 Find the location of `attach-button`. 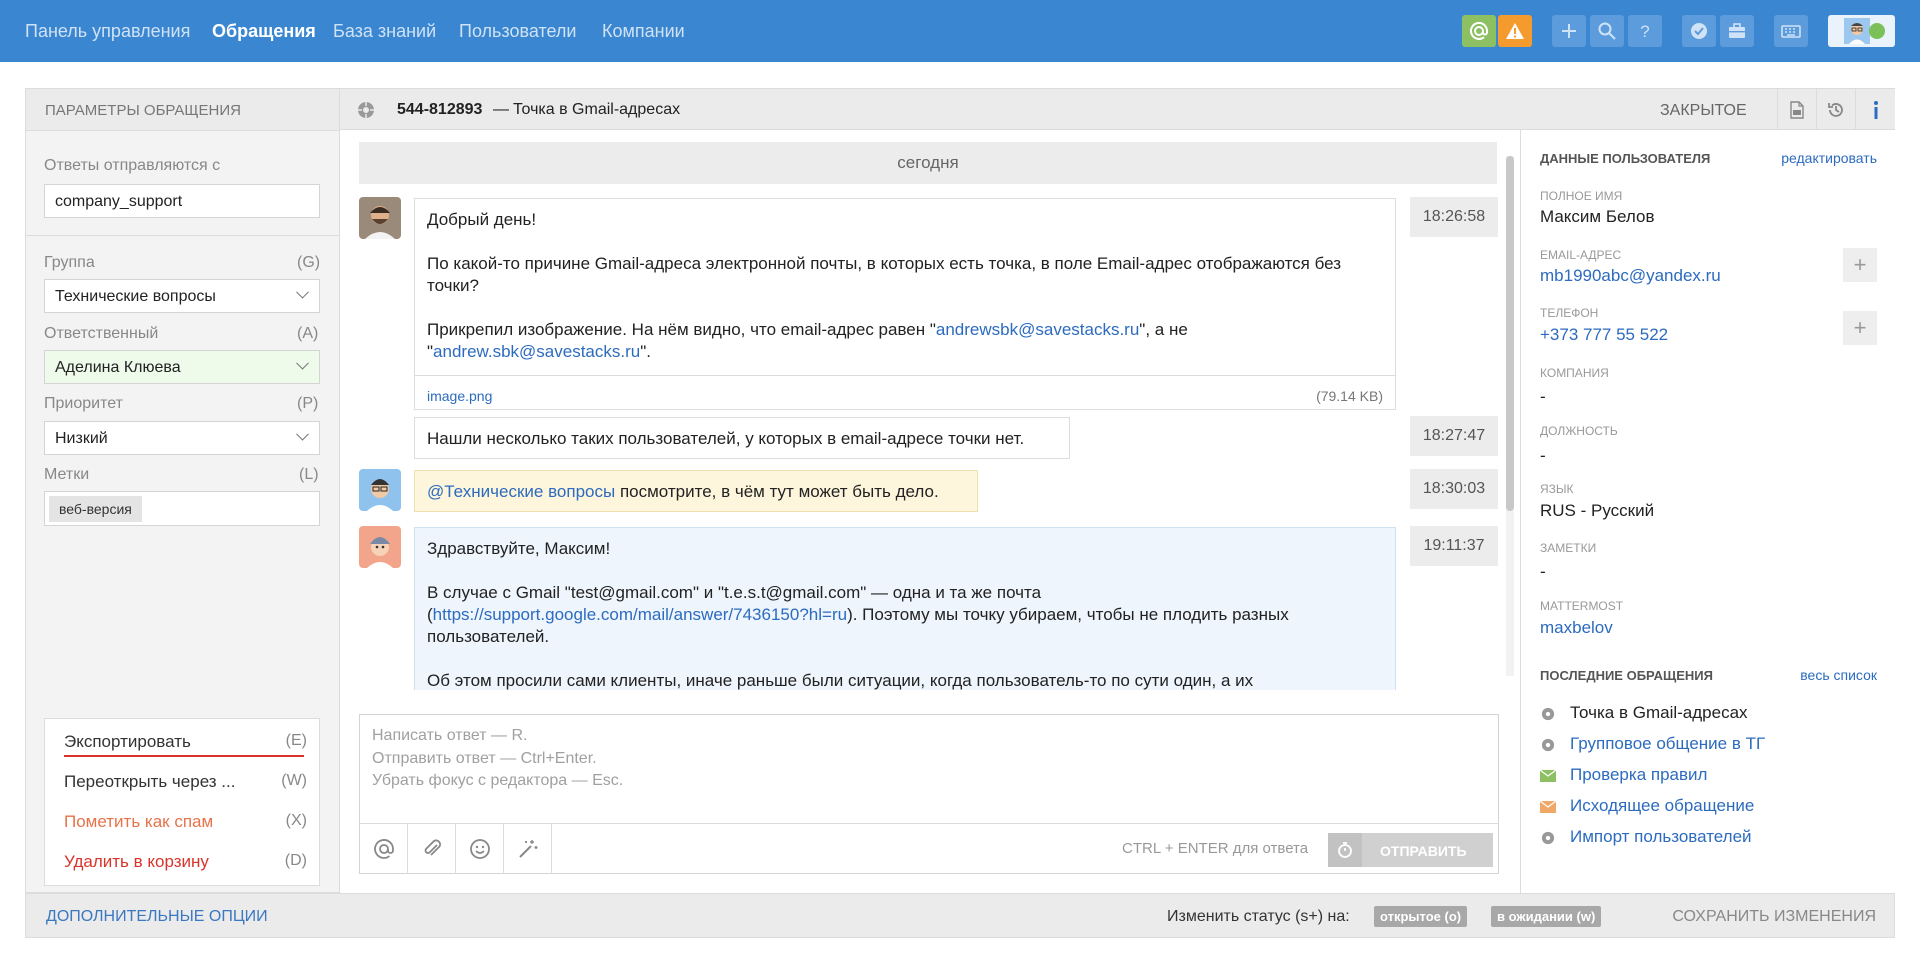

attach-button is located at coordinates (432, 849).